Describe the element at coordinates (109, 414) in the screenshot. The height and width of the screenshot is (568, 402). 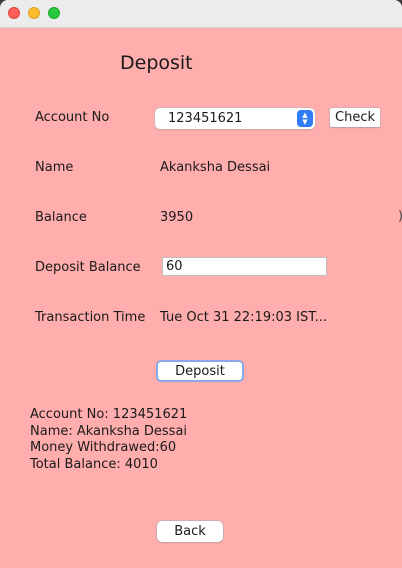
I see `summary-account-no: Account No: 123451621` at that location.